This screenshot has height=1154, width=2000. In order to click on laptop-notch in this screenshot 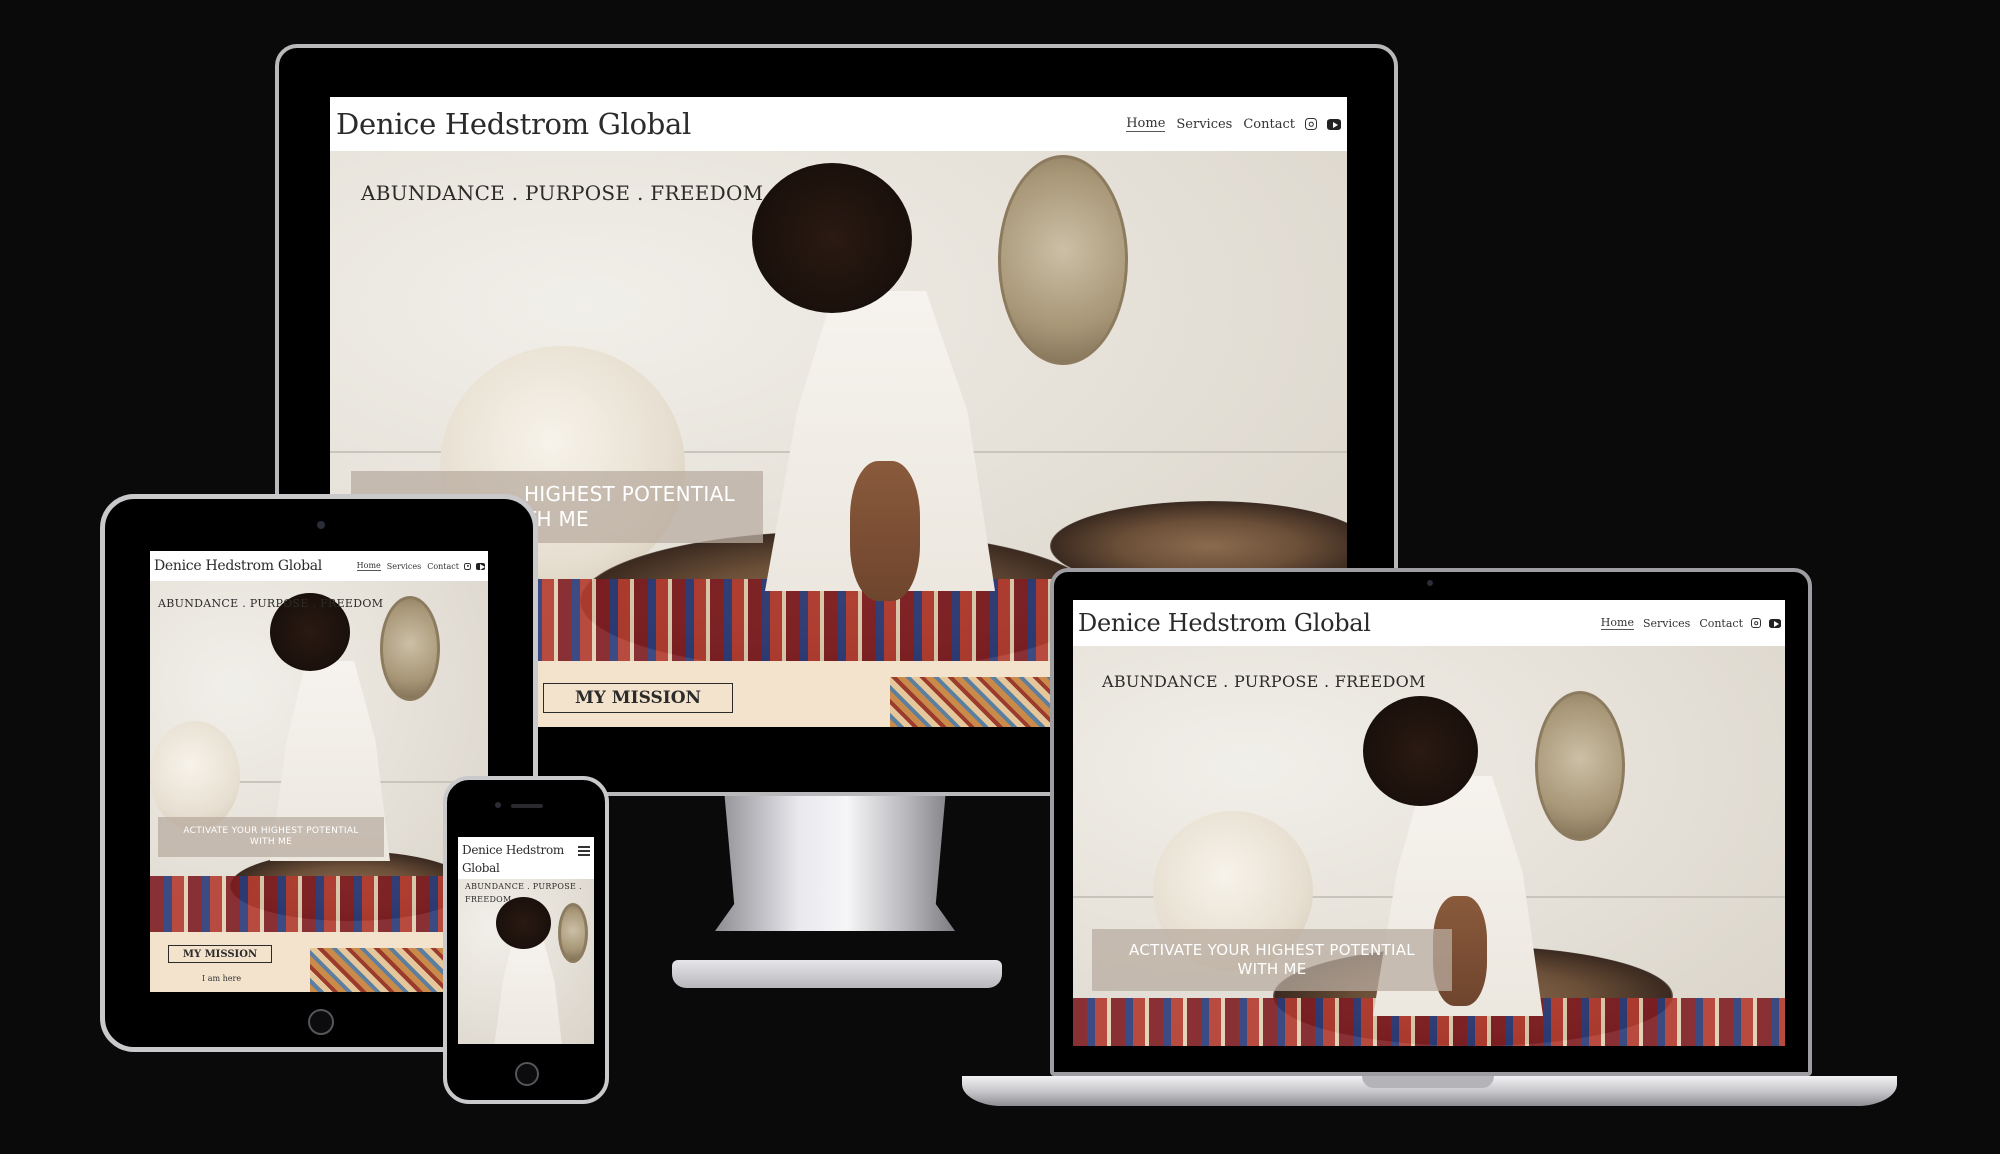, I will do `click(1428, 1082)`.